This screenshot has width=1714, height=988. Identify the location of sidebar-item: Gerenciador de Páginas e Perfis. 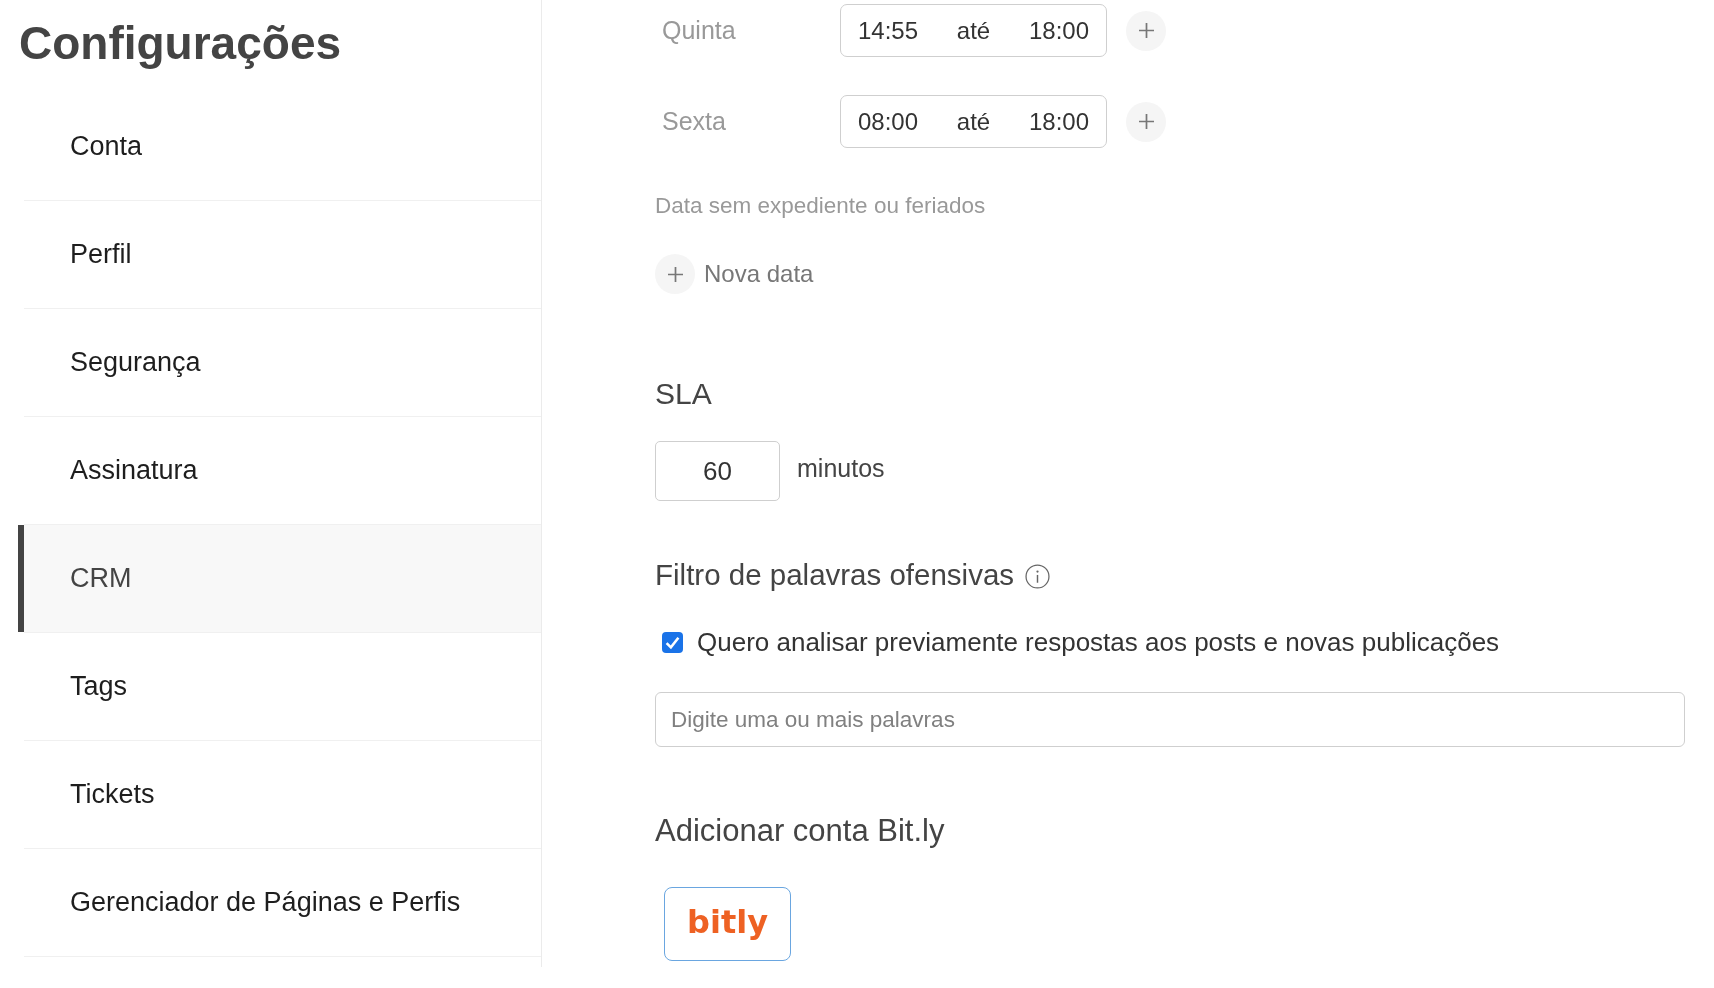
(279, 902).